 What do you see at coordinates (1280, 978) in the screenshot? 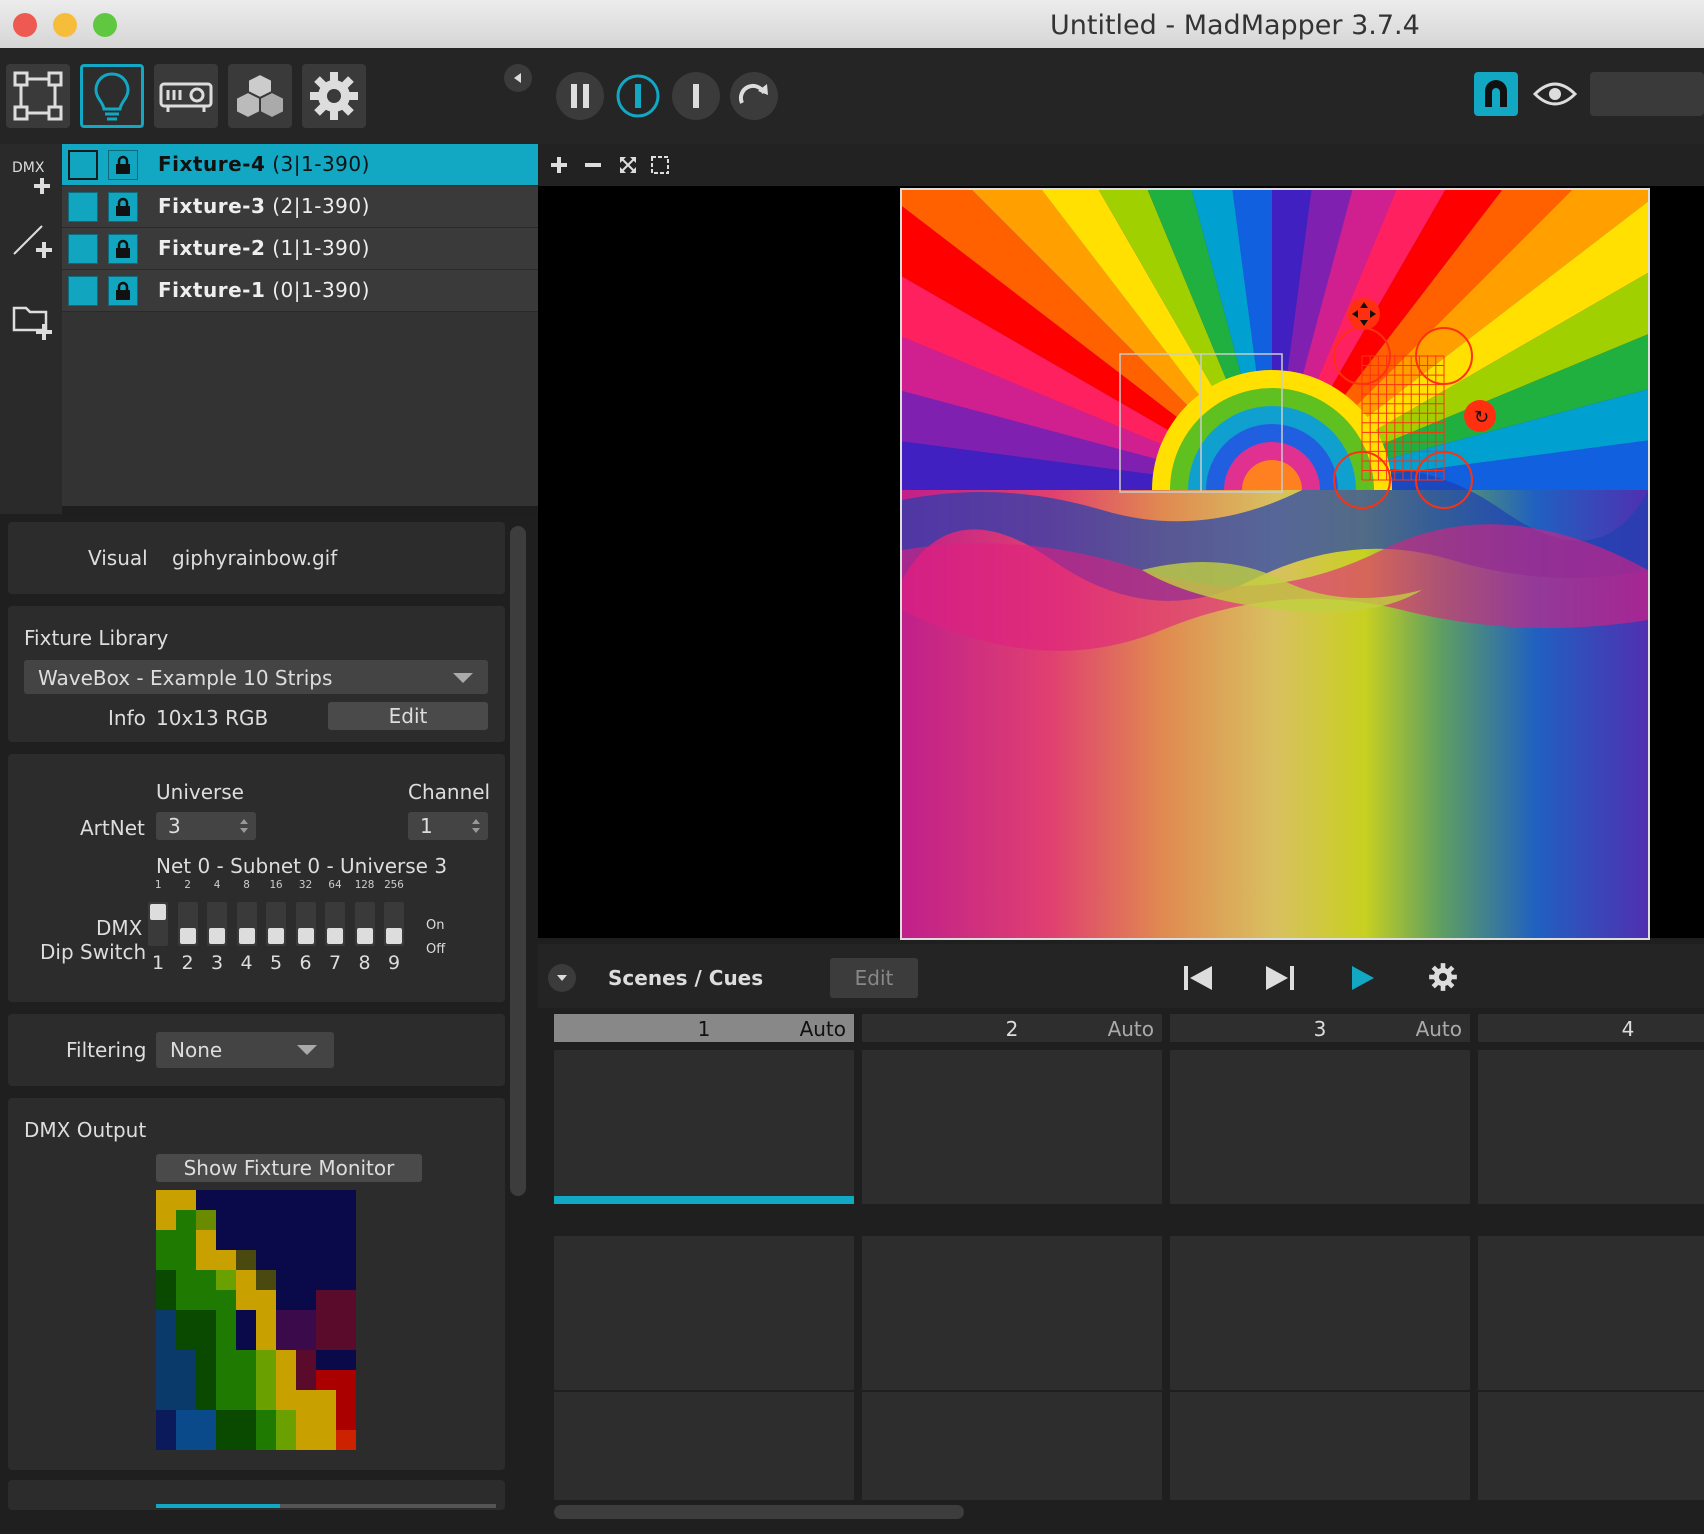
I see `skip-forward-icon` at bounding box center [1280, 978].